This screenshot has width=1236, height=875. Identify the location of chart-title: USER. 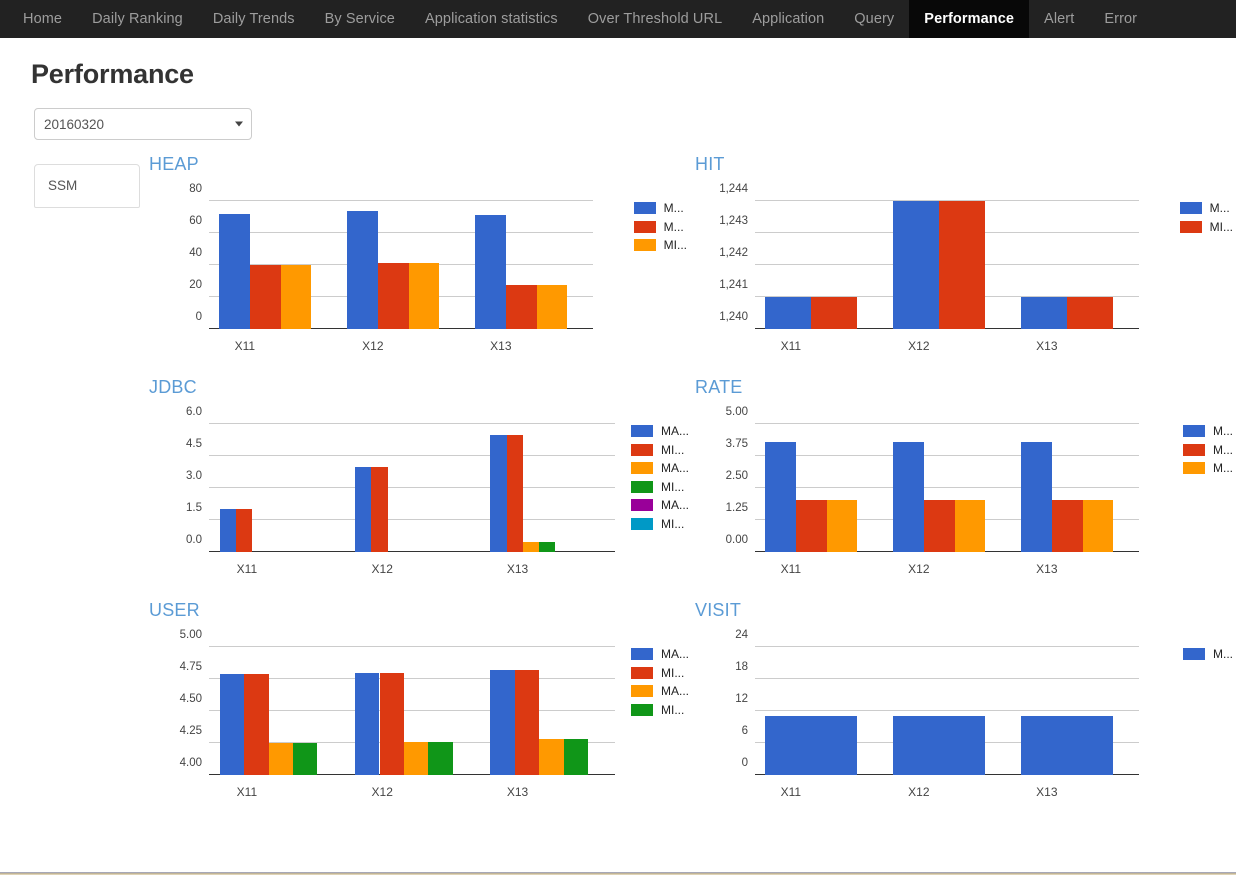
(174, 610).